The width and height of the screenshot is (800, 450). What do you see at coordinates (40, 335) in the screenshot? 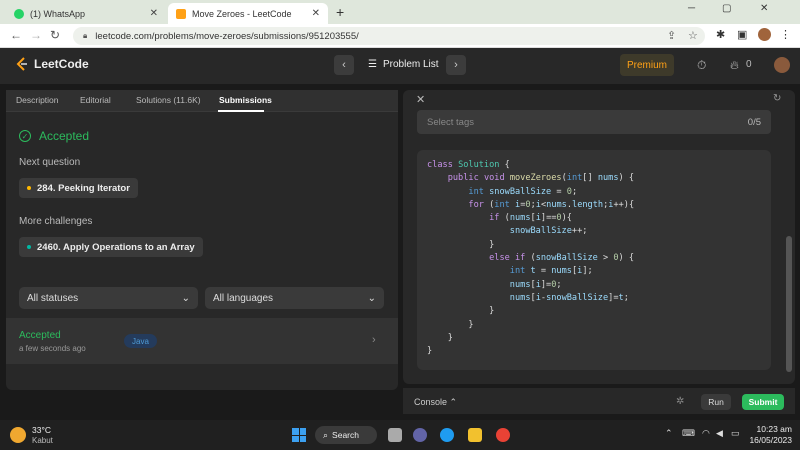
I see `submission-status: Accepted` at bounding box center [40, 335].